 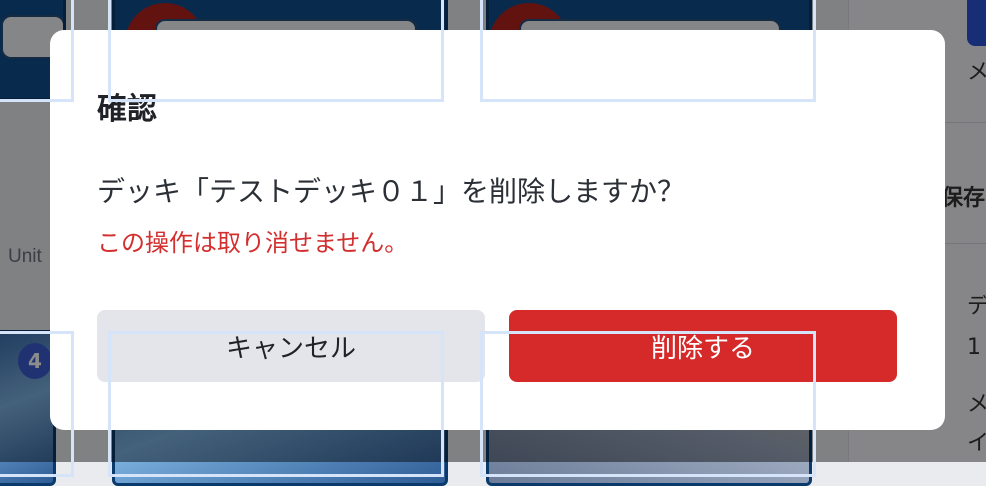 I want to click on dialog-warning: この操作は取り消せません。, so click(x=253, y=243).